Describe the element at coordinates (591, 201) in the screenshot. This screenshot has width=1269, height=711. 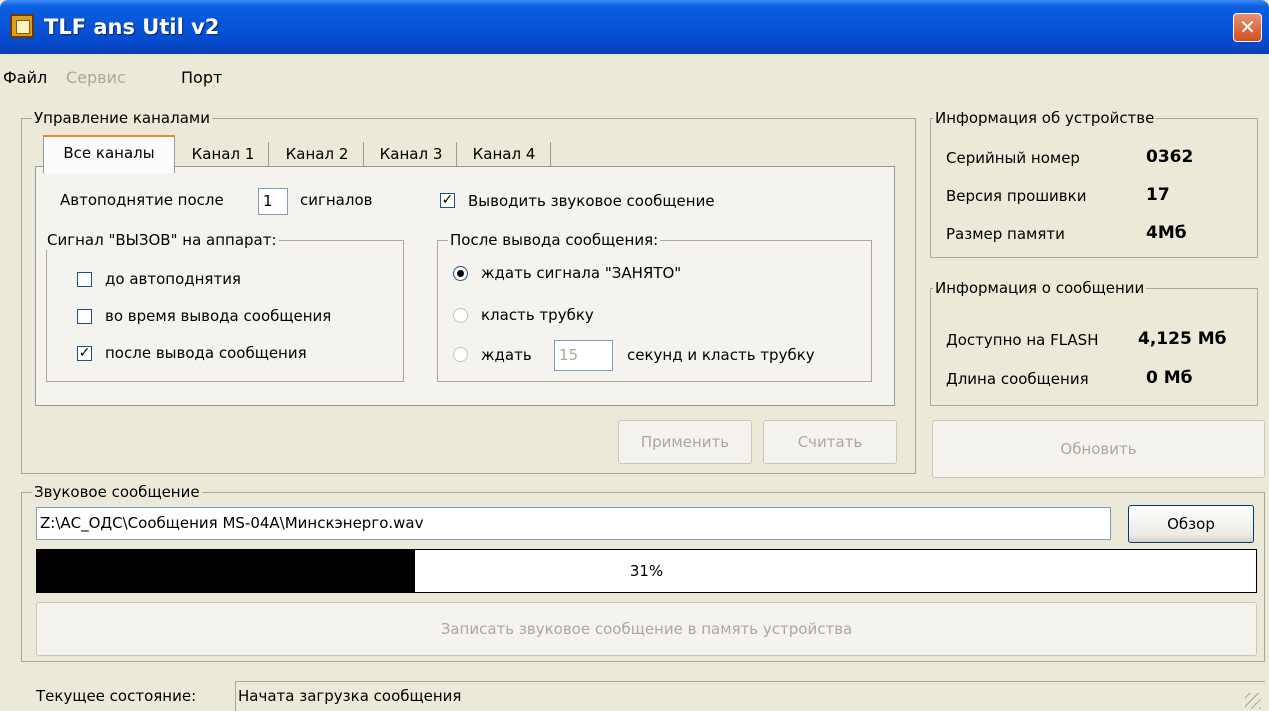
I see `play-sound-label: Выводить звуковое сообщение` at that location.